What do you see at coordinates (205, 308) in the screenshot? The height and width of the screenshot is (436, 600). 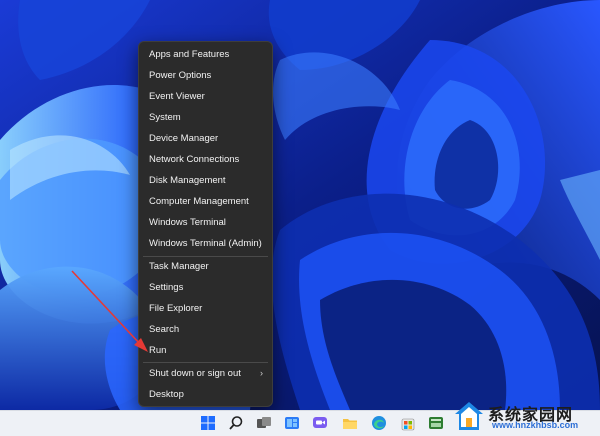 I see `menu-item-file-explorer: File Explorer` at bounding box center [205, 308].